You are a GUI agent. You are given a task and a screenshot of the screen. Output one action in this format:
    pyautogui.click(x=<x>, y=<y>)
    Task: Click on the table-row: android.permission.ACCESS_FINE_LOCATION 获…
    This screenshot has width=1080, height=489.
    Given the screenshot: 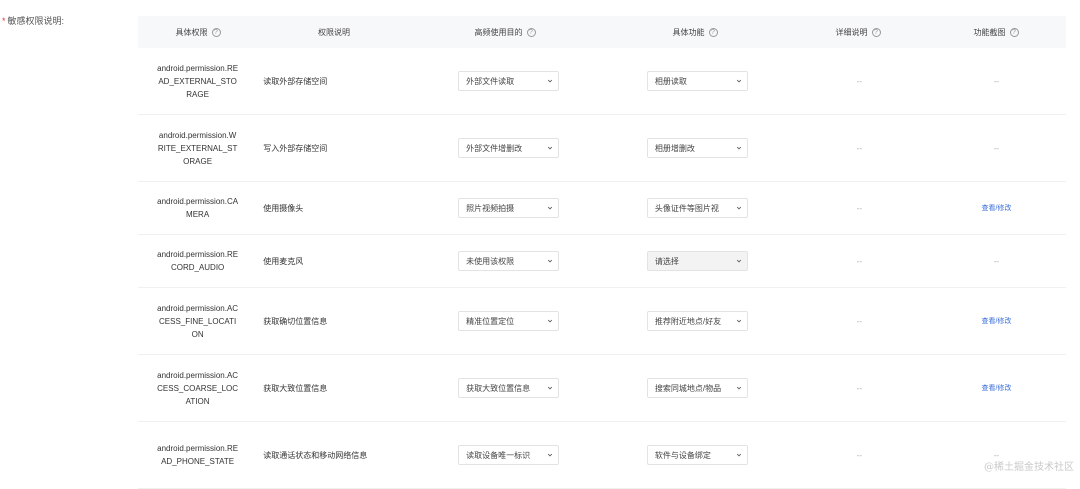 What is the action you would take?
    pyautogui.click(x=602, y=321)
    